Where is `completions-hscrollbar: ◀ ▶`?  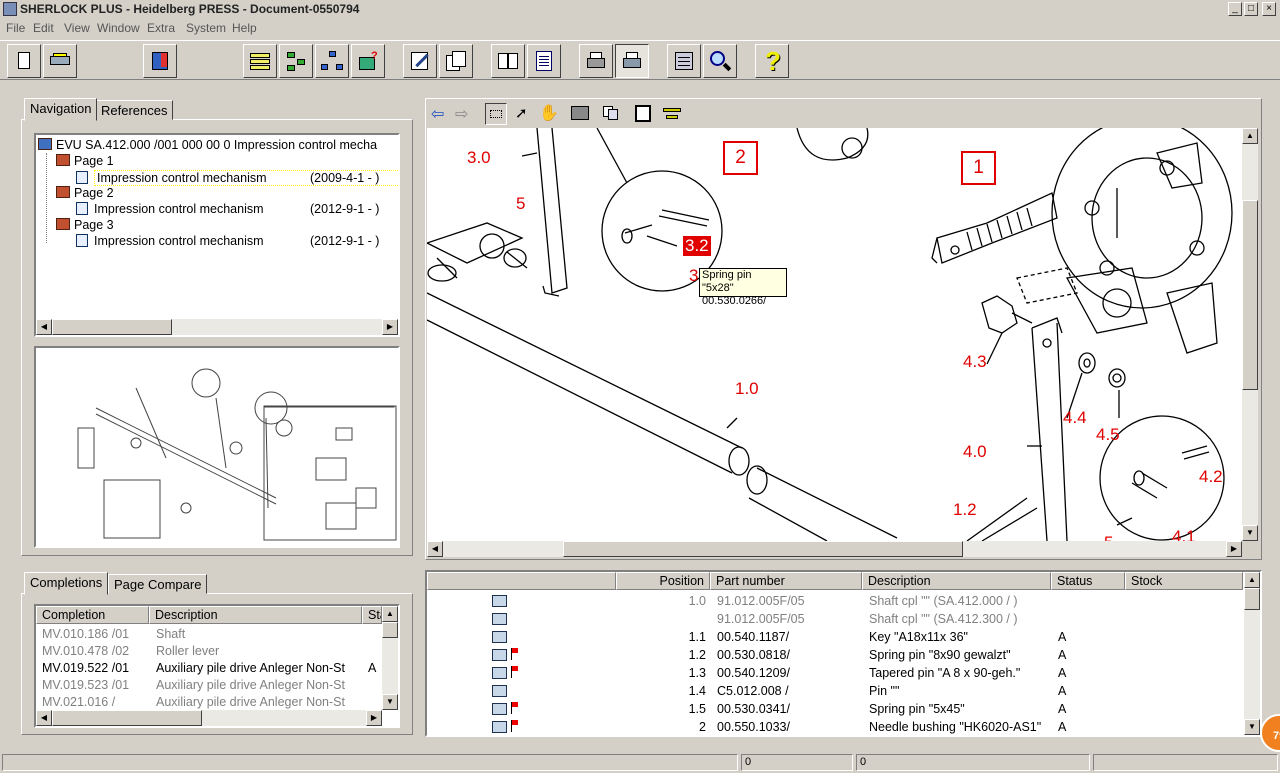 completions-hscrollbar: ◀ ▶ is located at coordinates (209, 718).